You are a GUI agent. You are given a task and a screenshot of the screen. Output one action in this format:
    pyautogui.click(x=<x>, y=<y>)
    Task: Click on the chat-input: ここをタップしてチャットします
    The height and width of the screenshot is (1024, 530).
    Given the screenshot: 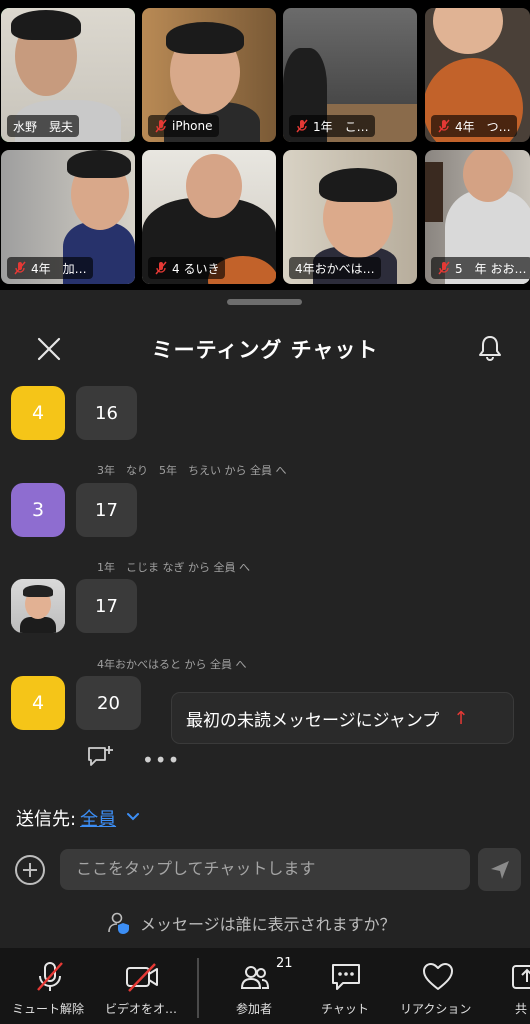 What is the action you would take?
    pyautogui.click(x=265, y=869)
    